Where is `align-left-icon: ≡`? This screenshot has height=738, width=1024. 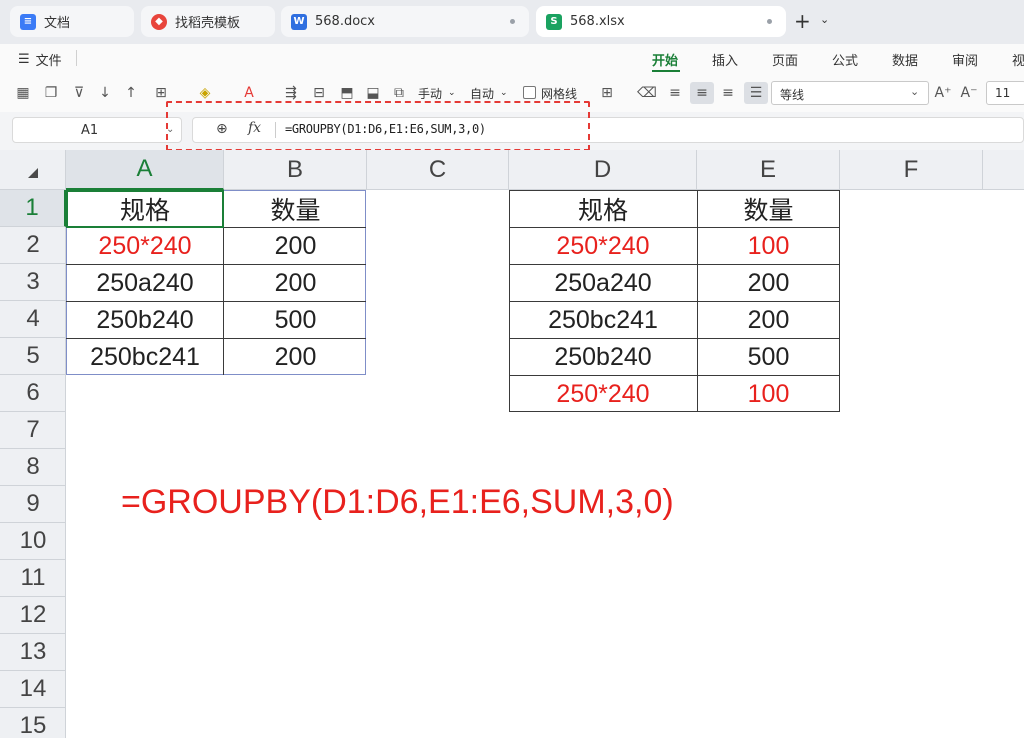 align-left-icon: ≡ is located at coordinates (675, 93).